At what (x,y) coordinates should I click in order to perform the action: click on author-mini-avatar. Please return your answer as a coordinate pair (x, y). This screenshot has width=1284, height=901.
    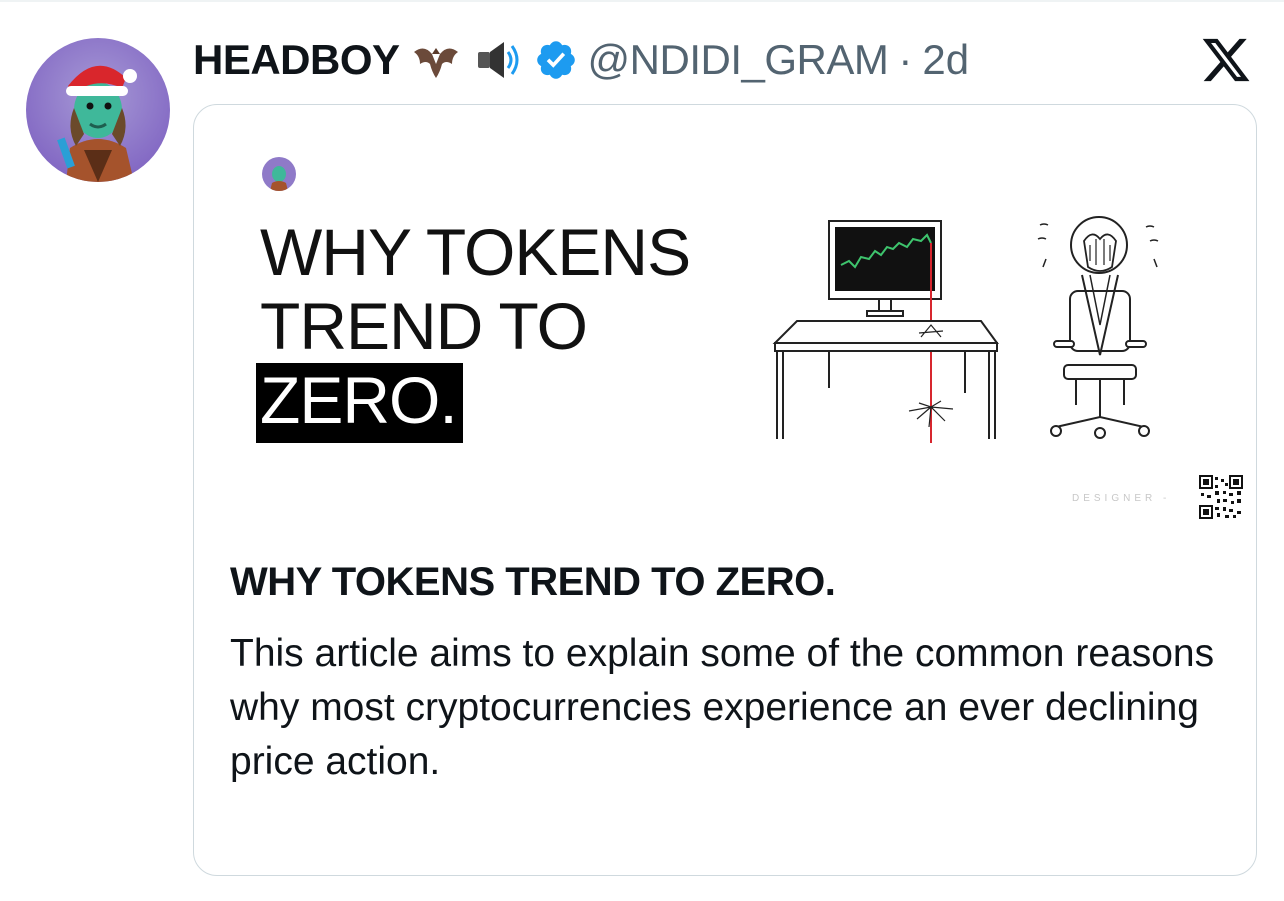
    Looking at the image, I should click on (279, 174).